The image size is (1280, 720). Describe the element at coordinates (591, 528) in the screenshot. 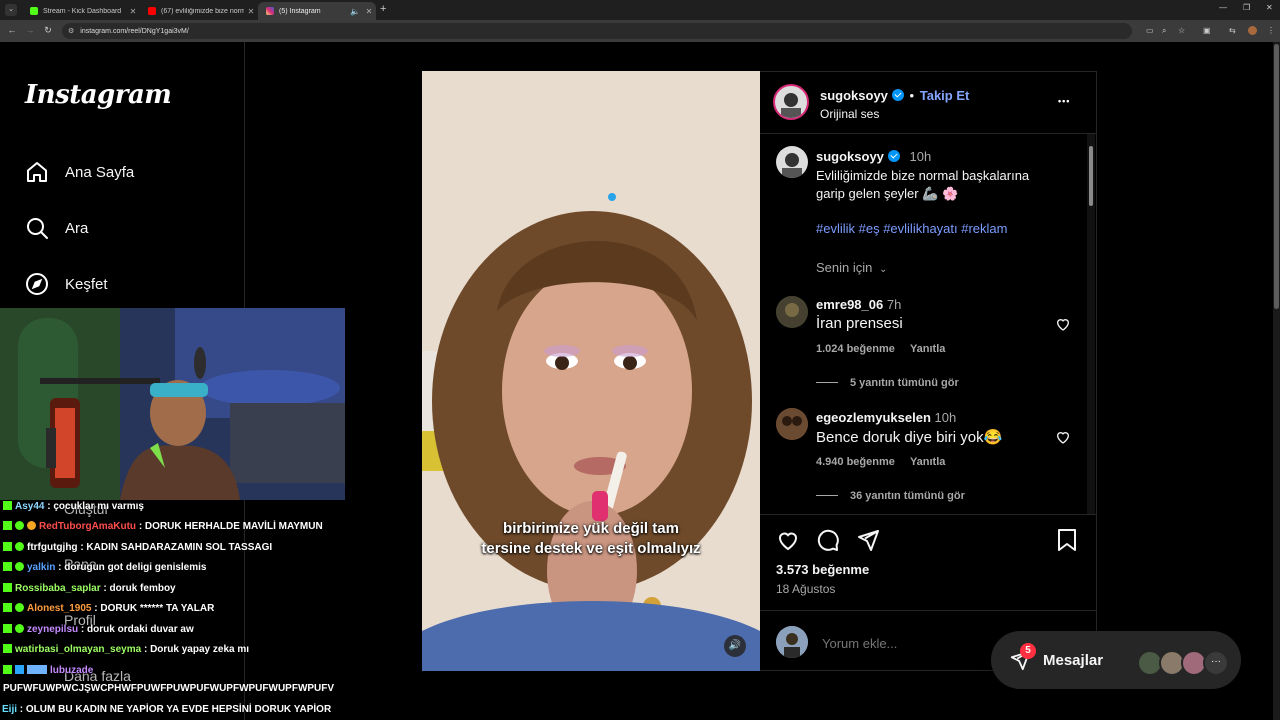

I see `video-caption-line: birbirimize yük değil tam` at that location.